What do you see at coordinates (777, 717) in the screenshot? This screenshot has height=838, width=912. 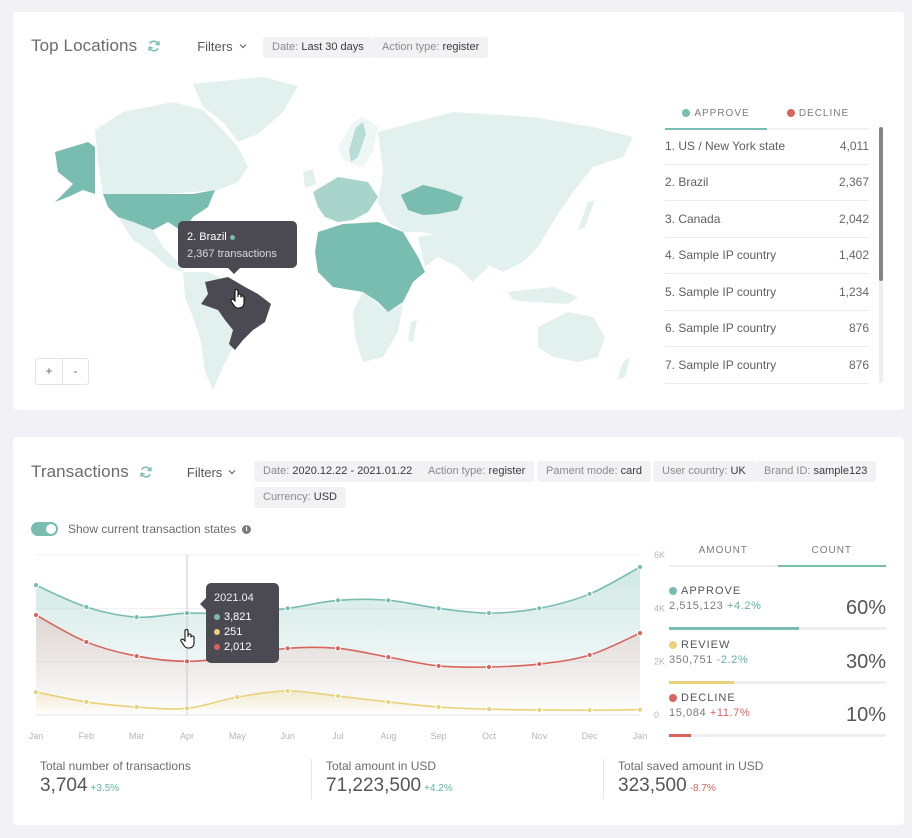 I see `state-decline: DECLINE 15,084 +11.7% 10%` at bounding box center [777, 717].